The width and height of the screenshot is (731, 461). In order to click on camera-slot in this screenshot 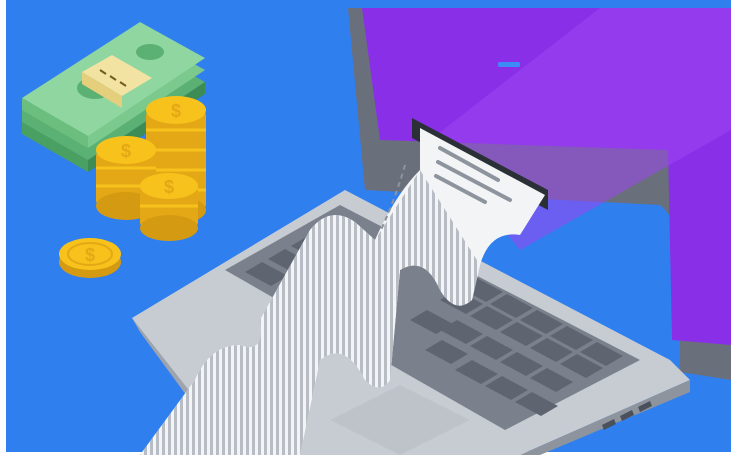, I will do `click(509, 64)`.